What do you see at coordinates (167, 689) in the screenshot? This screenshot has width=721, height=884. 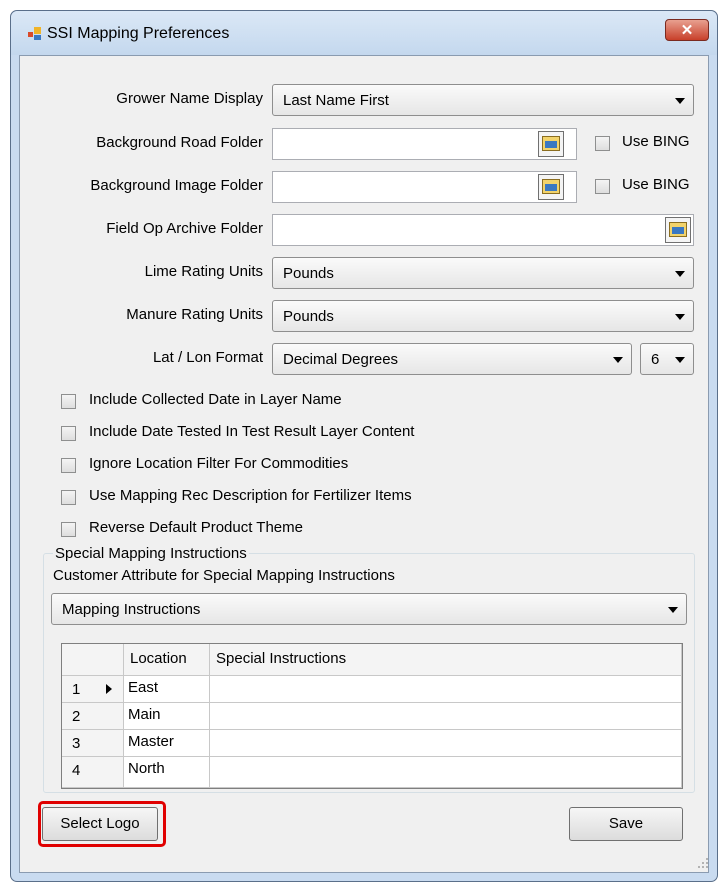 I see `location-cell: East` at bounding box center [167, 689].